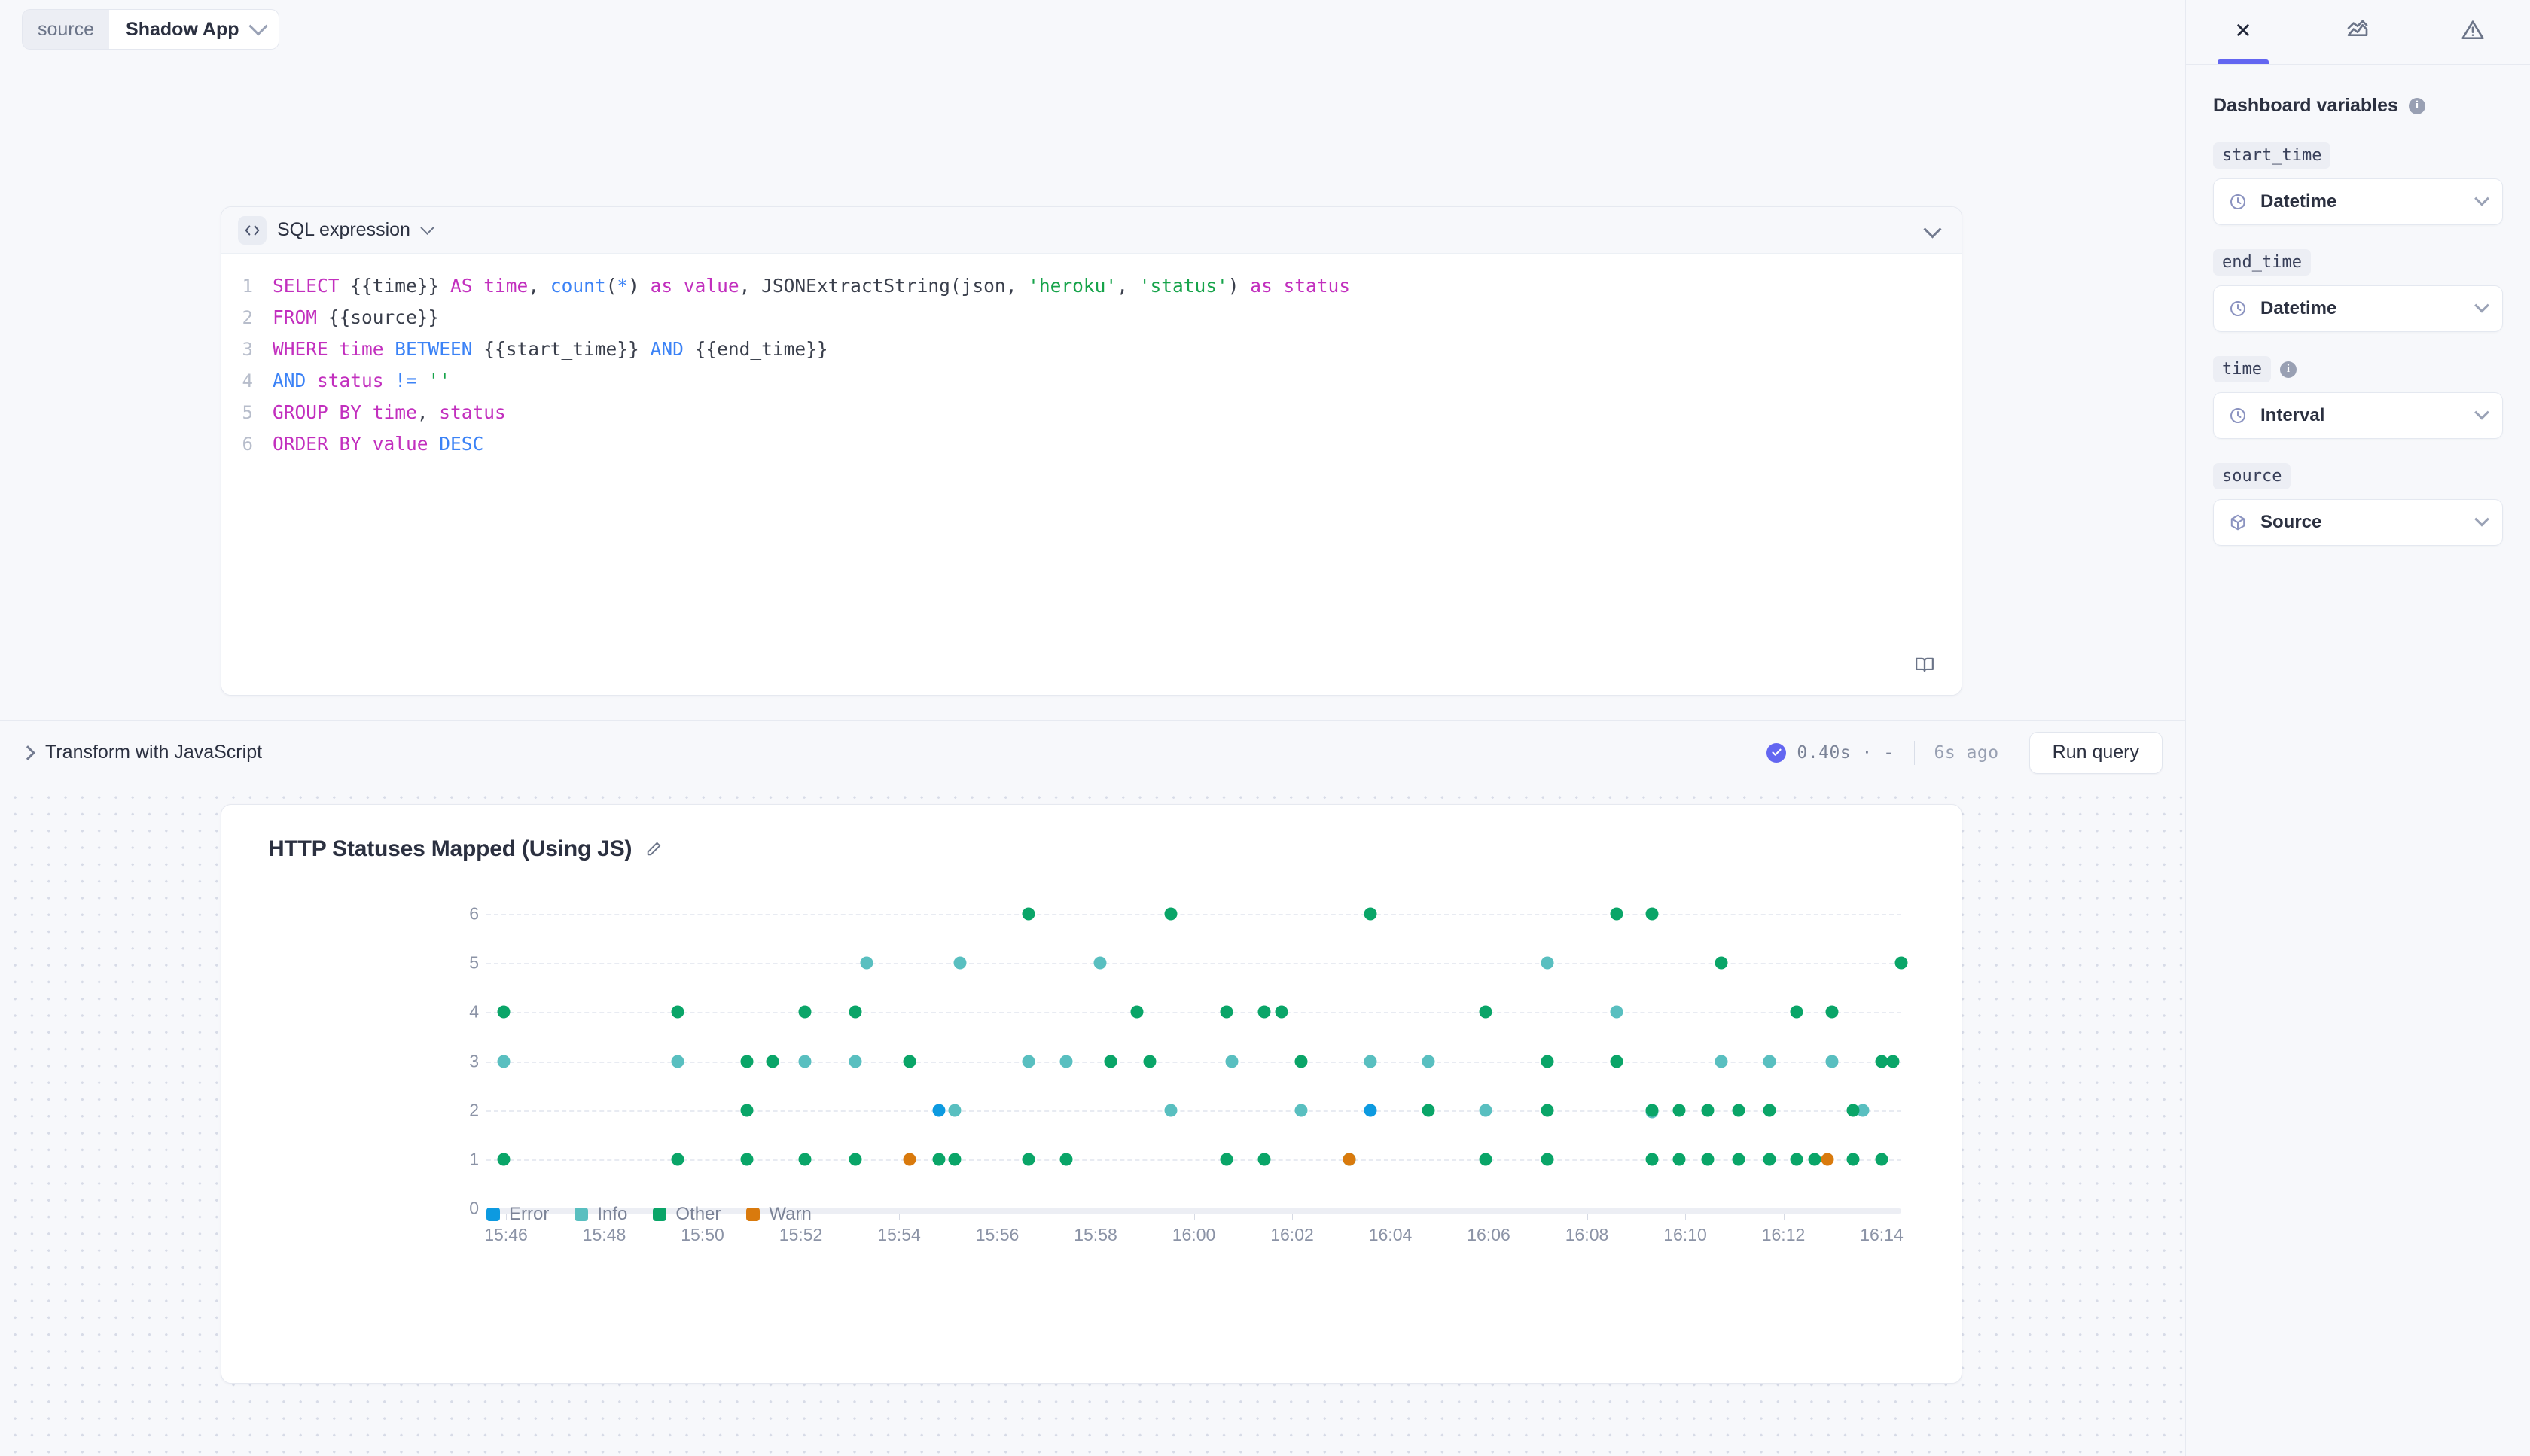 This screenshot has width=2530, height=1456. What do you see at coordinates (194, 29) in the screenshot?
I see `source-variable-value-wrap: Shadow App` at bounding box center [194, 29].